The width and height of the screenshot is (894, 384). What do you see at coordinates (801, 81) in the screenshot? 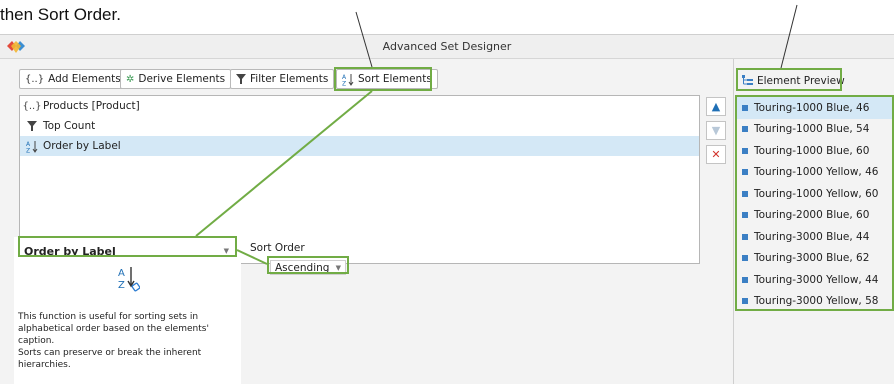
I see `element-preview-title: Element Preview` at bounding box center [801, 81].